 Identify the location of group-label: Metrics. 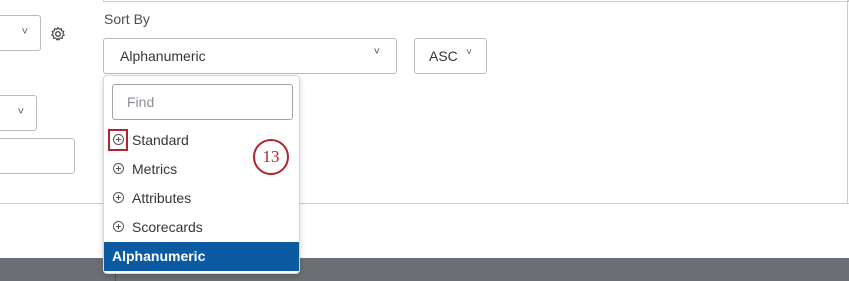
(155, 169).